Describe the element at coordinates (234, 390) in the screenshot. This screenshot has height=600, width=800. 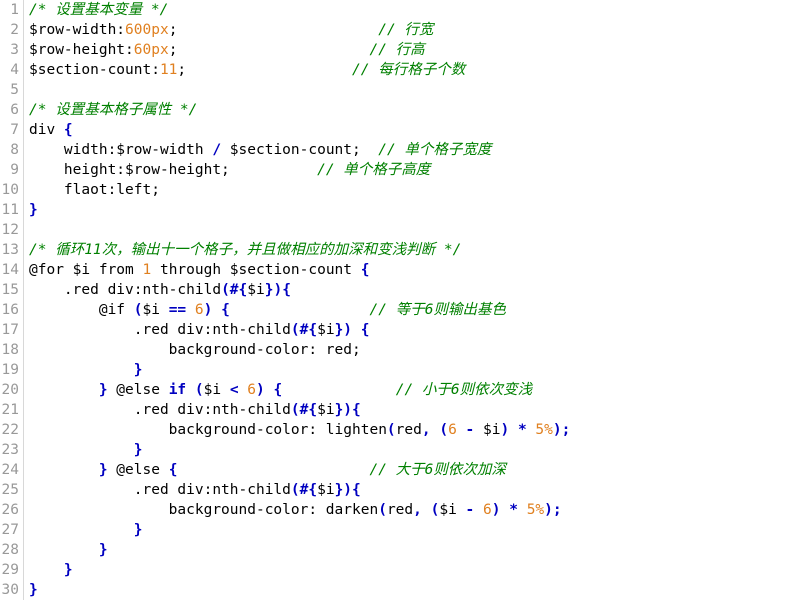
I see `token-punct: <` at that location.